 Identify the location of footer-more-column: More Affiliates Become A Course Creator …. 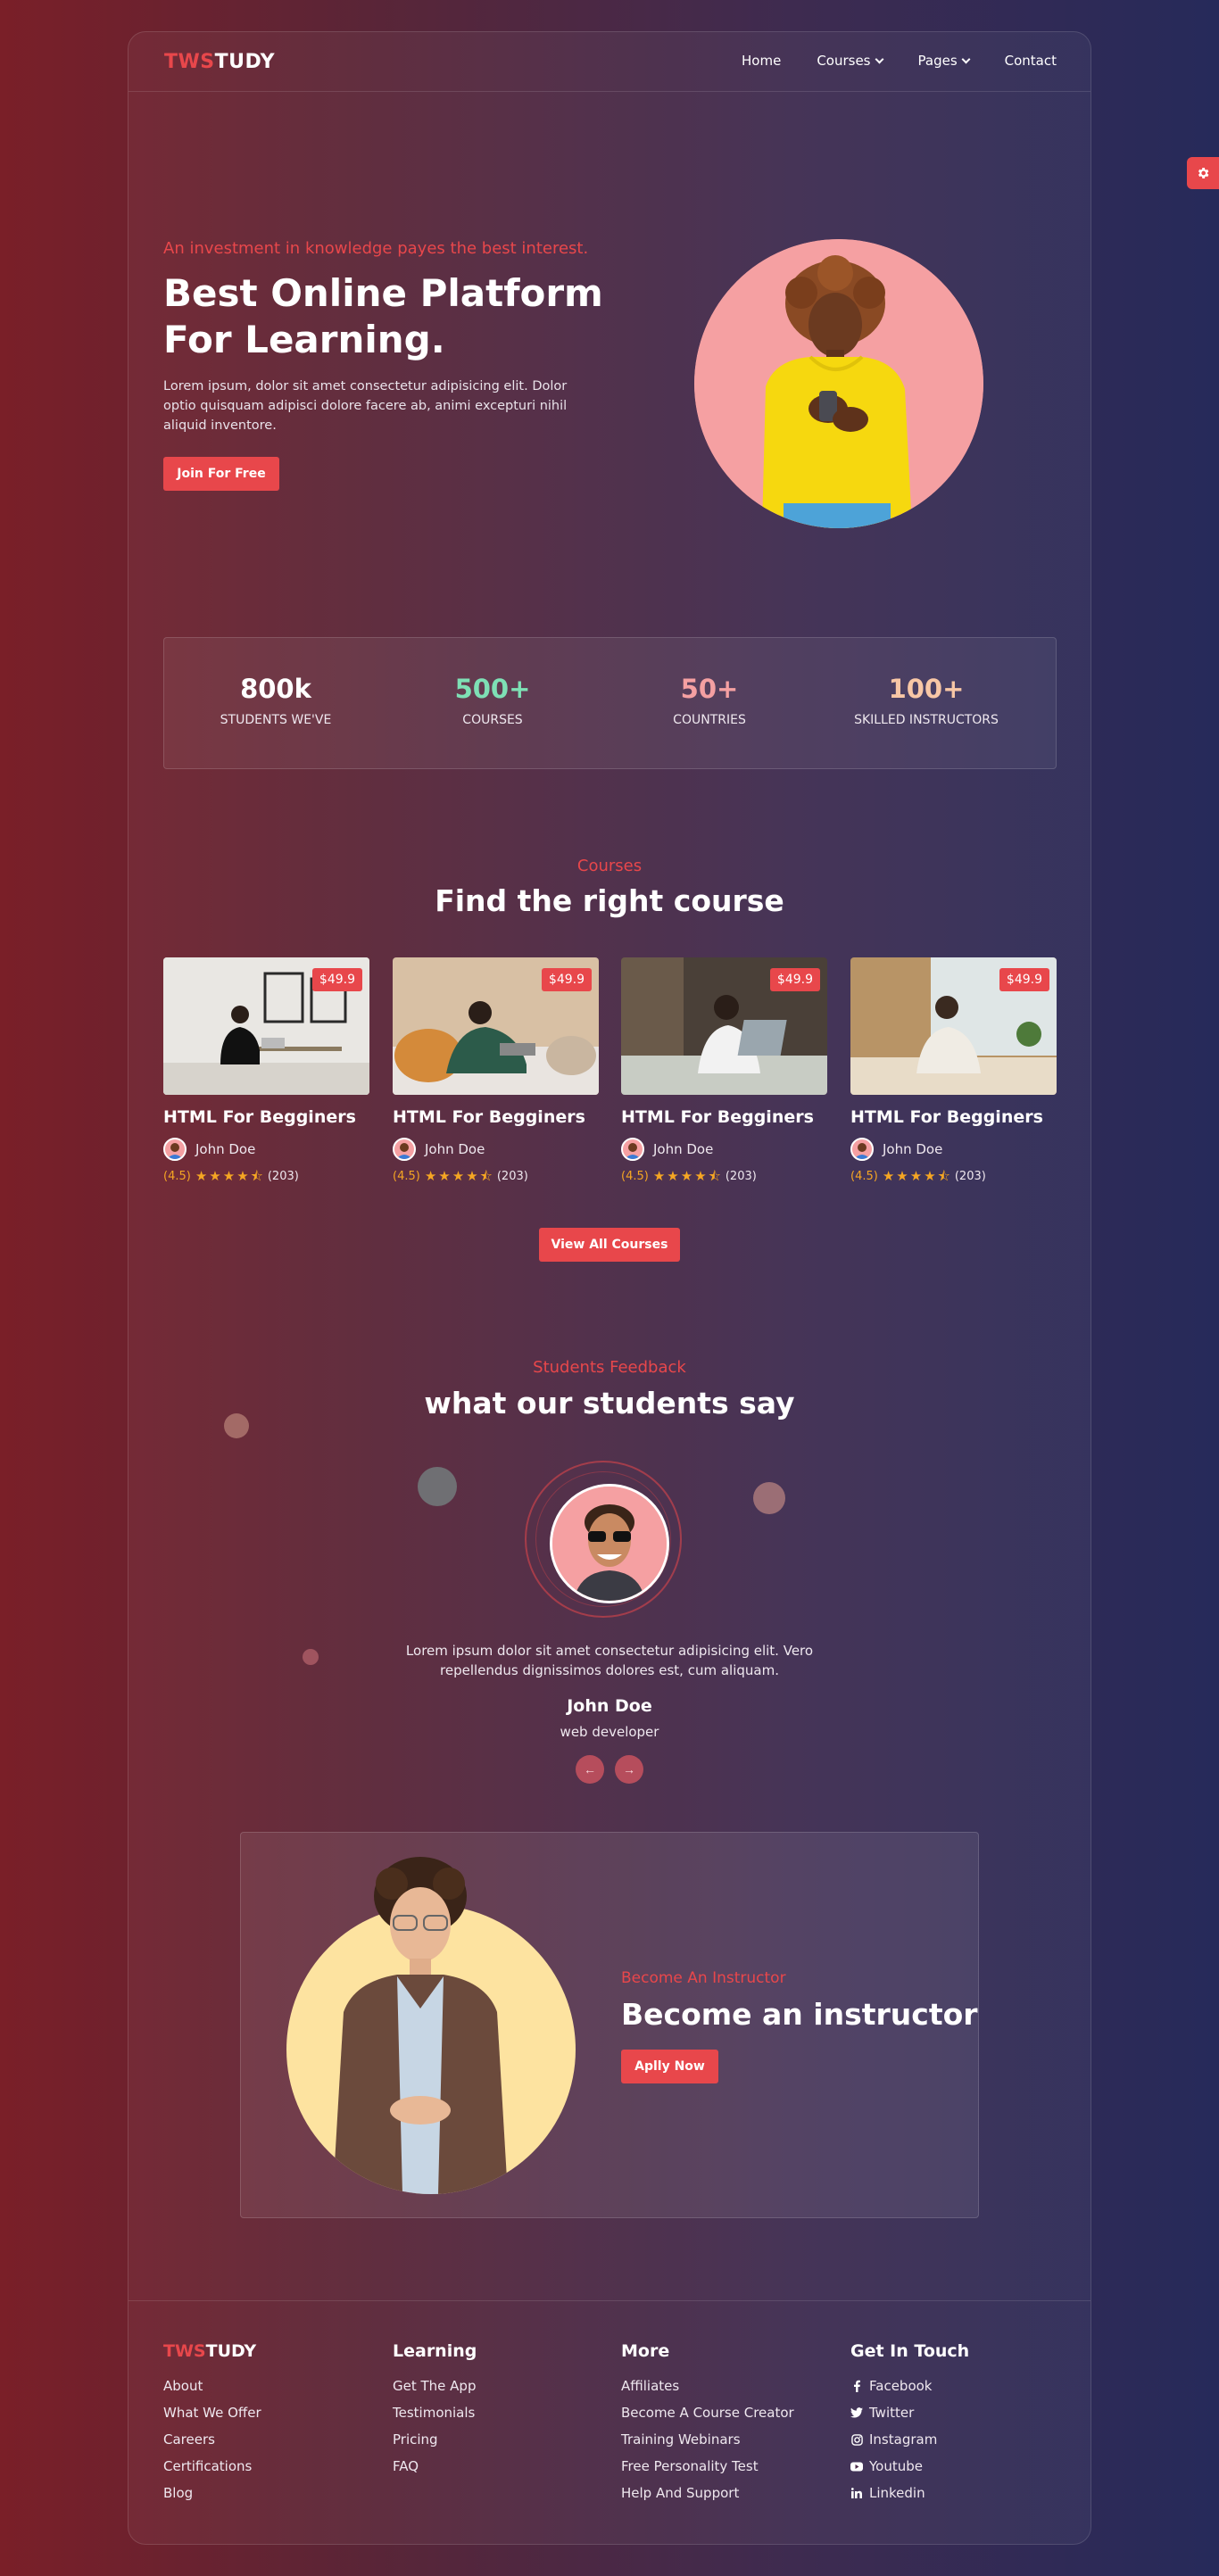
(707, 2423).